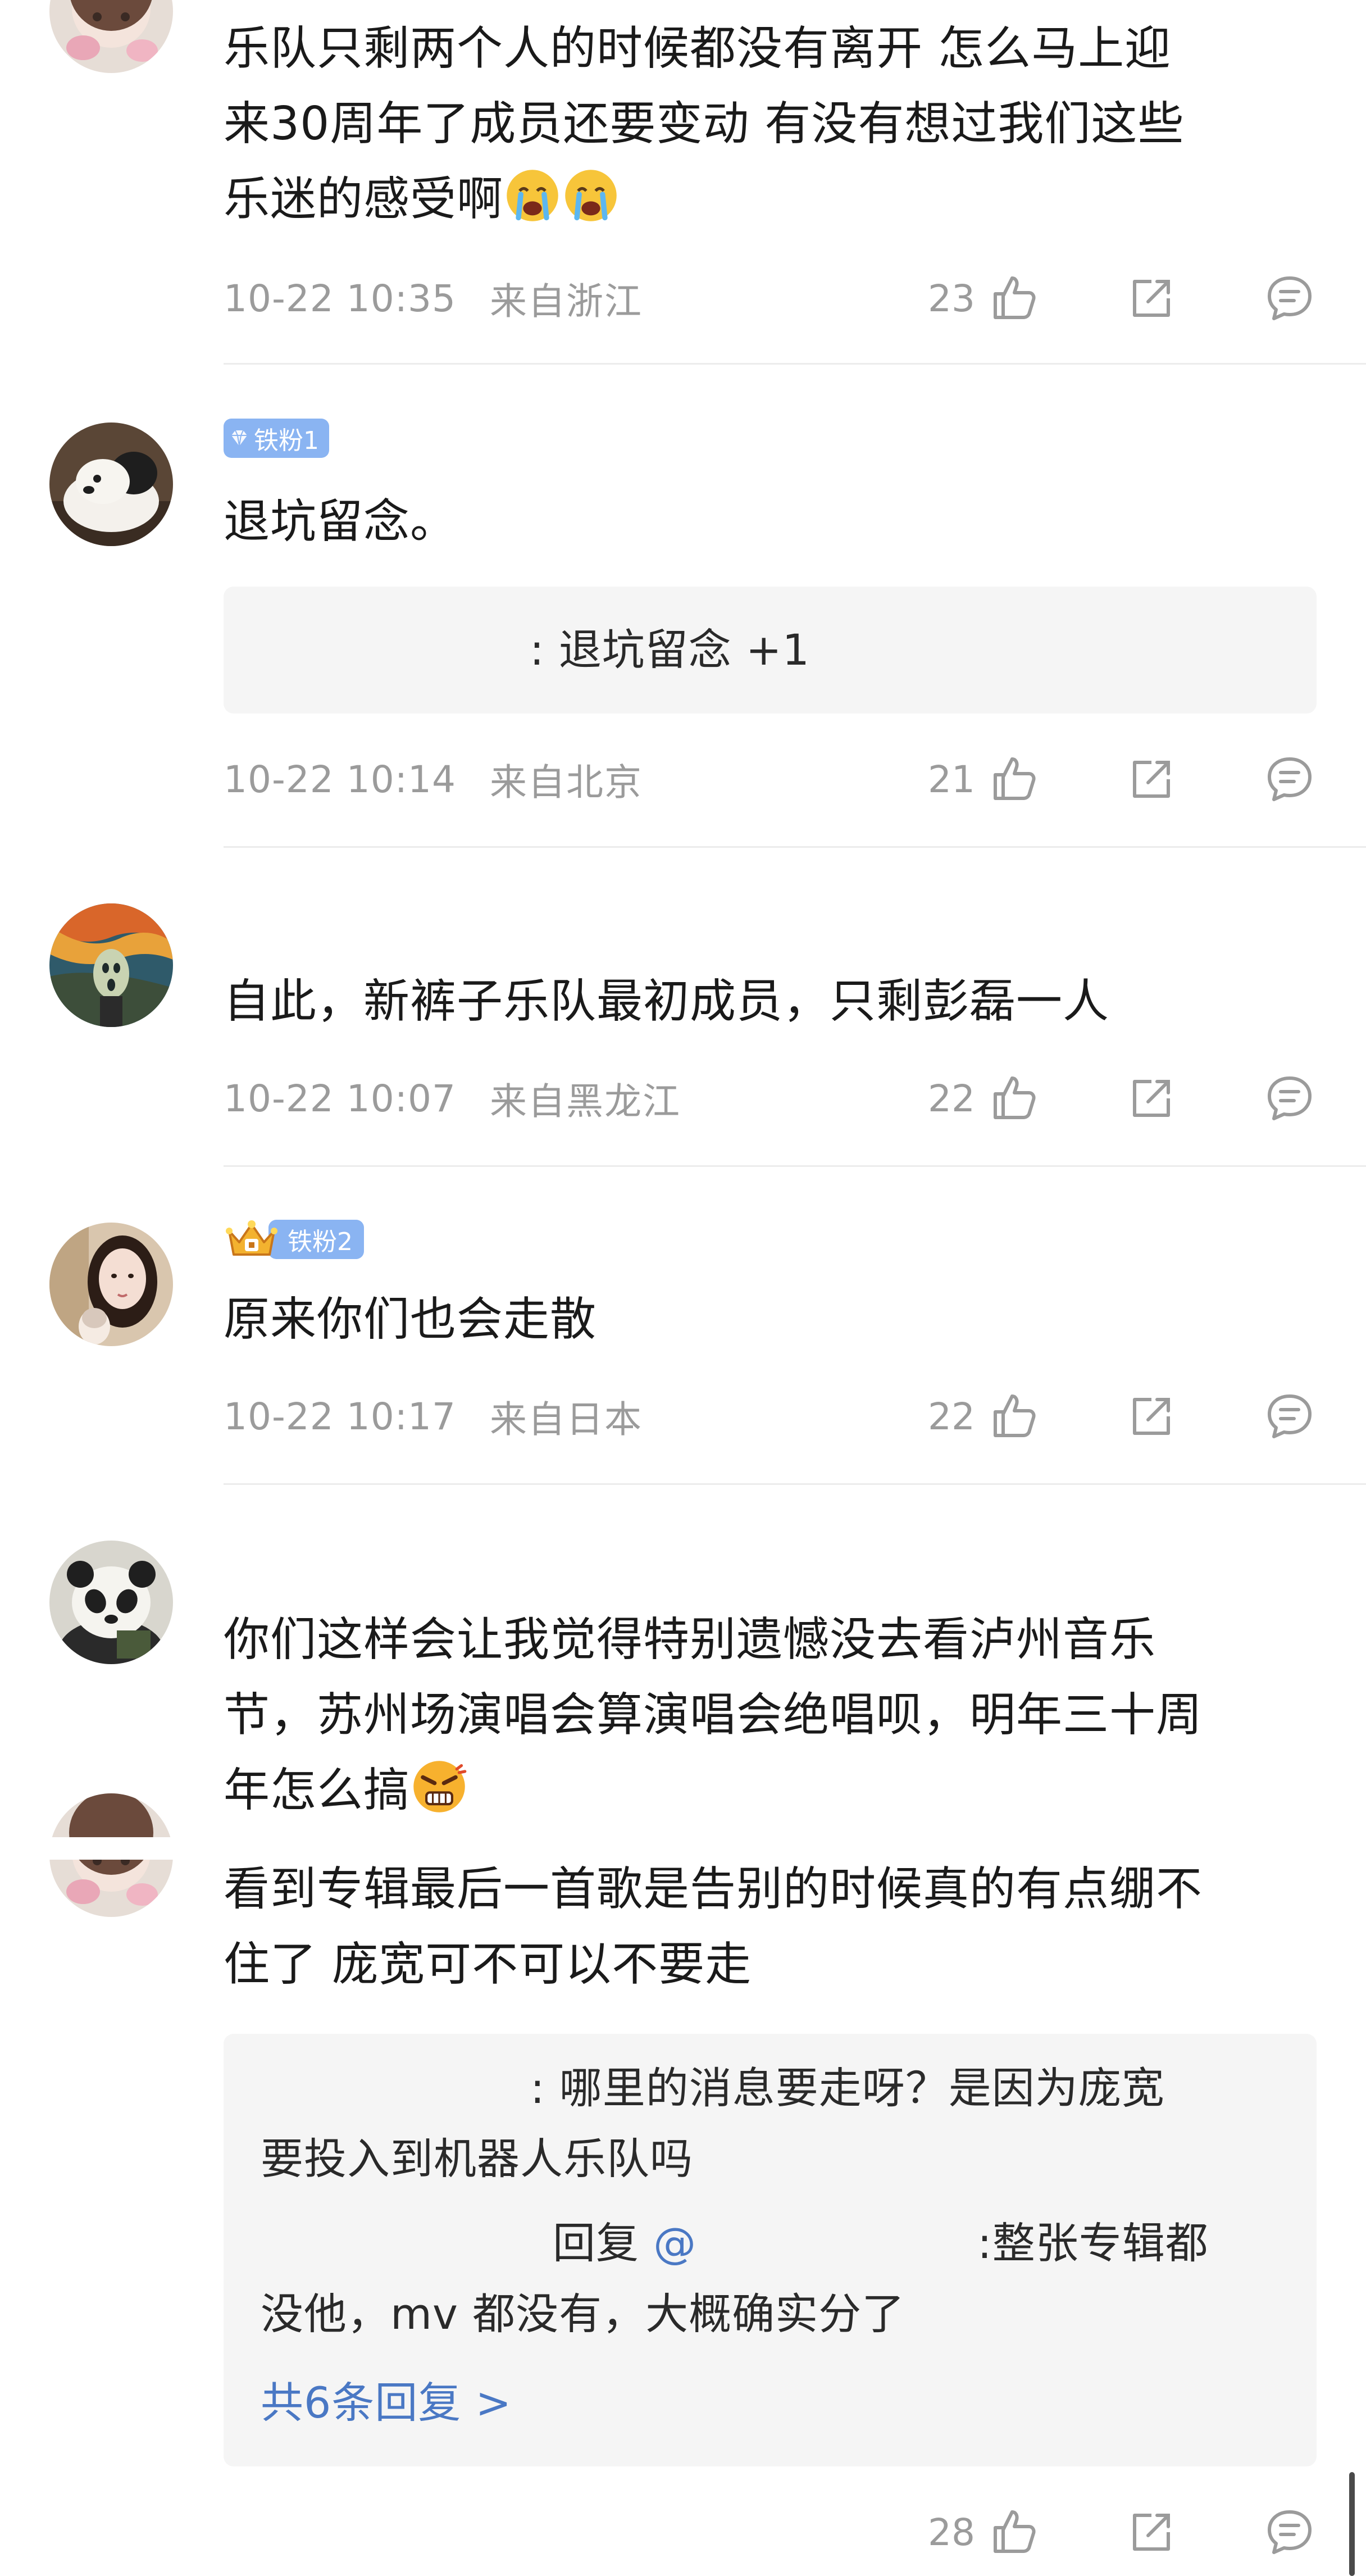  What do you see at coordinates (316, 1239) in the screenshot?
I see `fan-badge-label: 铁粉2` at bounding box center [316, 1239].